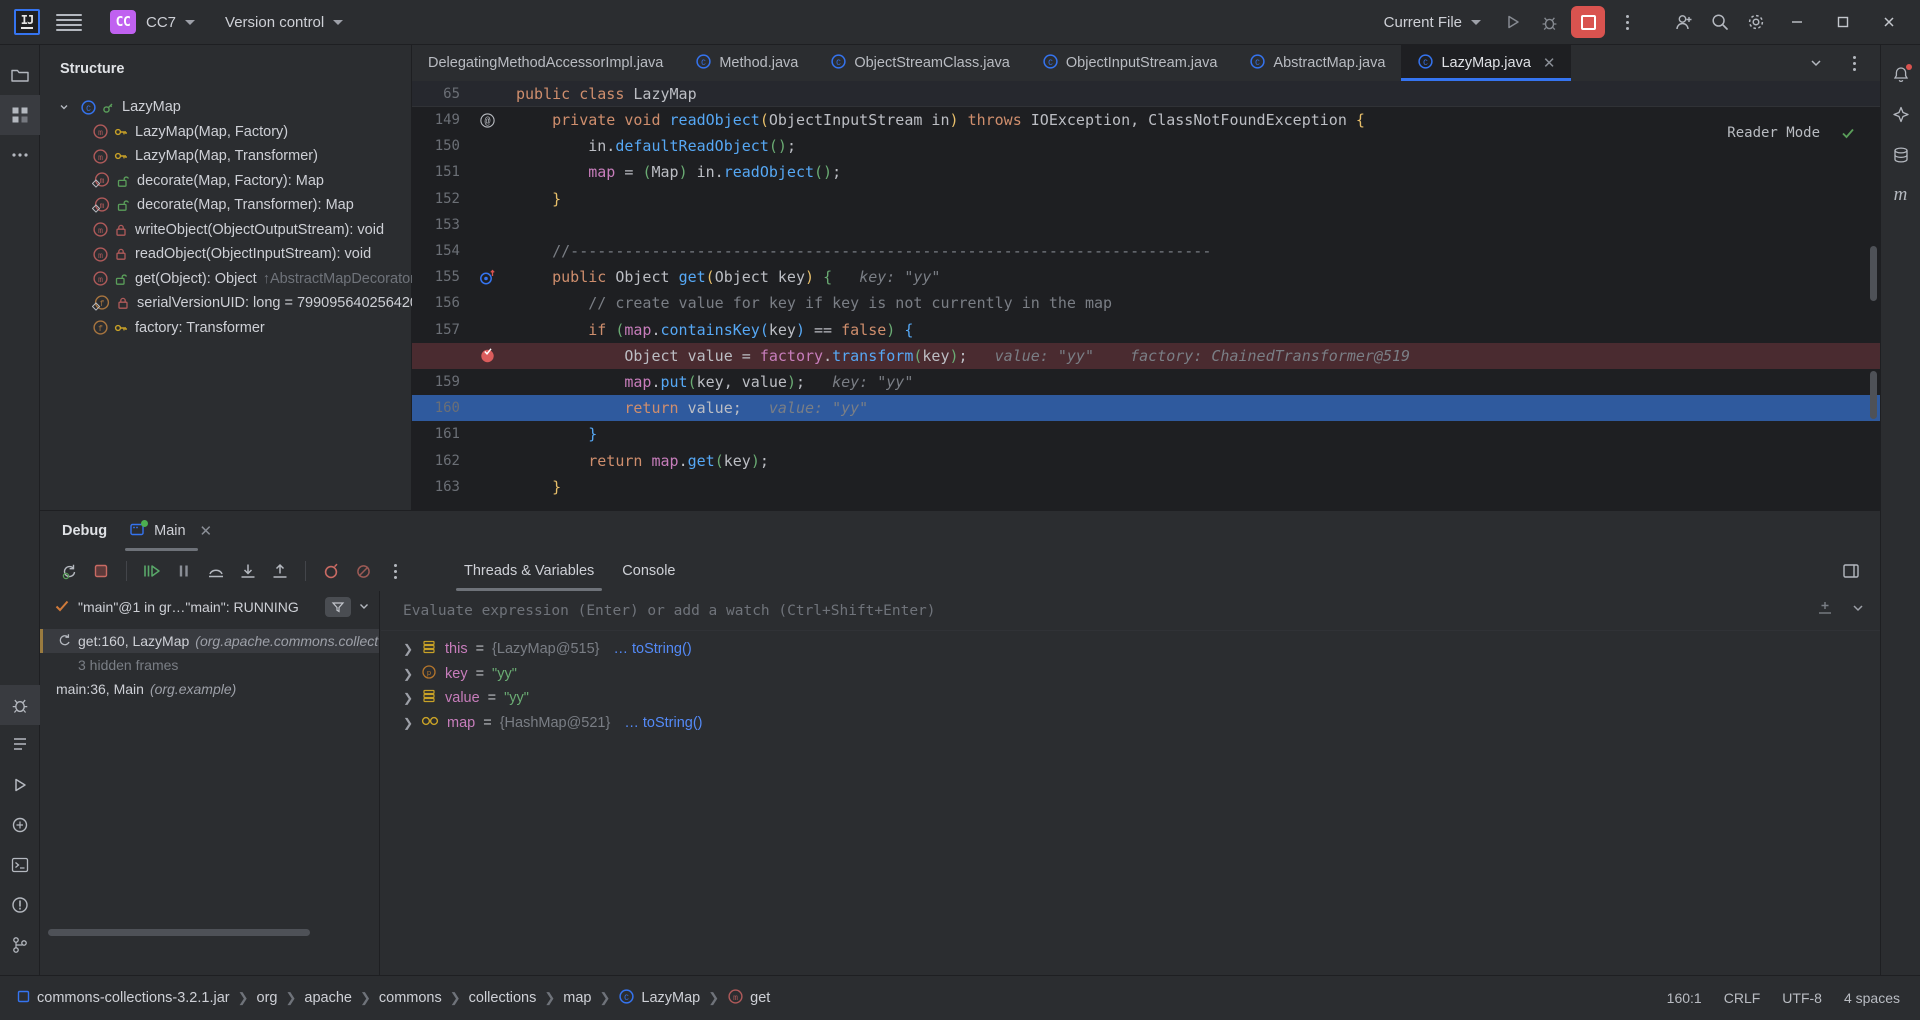 This screenshot has height=1020, width=1920. Describe the element at coordinates (487, 120) in the screenshot. I see `annotation-icon: @` at that location.